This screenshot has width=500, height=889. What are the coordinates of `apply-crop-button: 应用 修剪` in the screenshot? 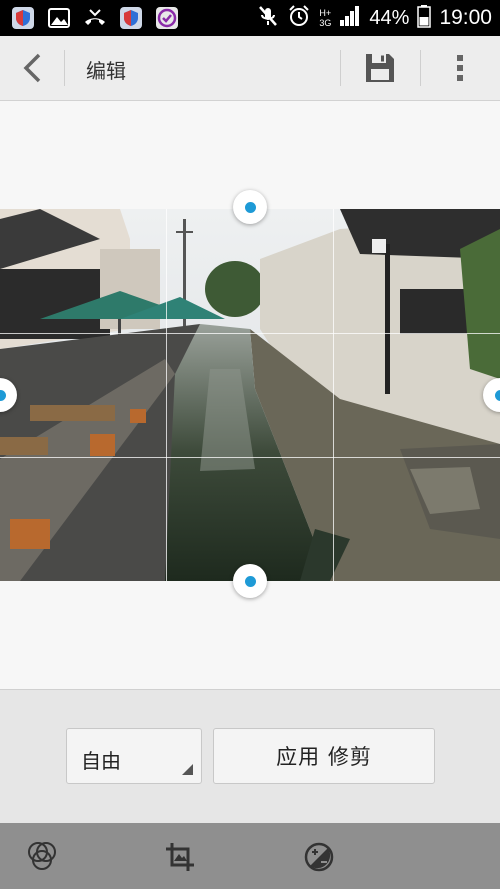 It's located at (324, 756).